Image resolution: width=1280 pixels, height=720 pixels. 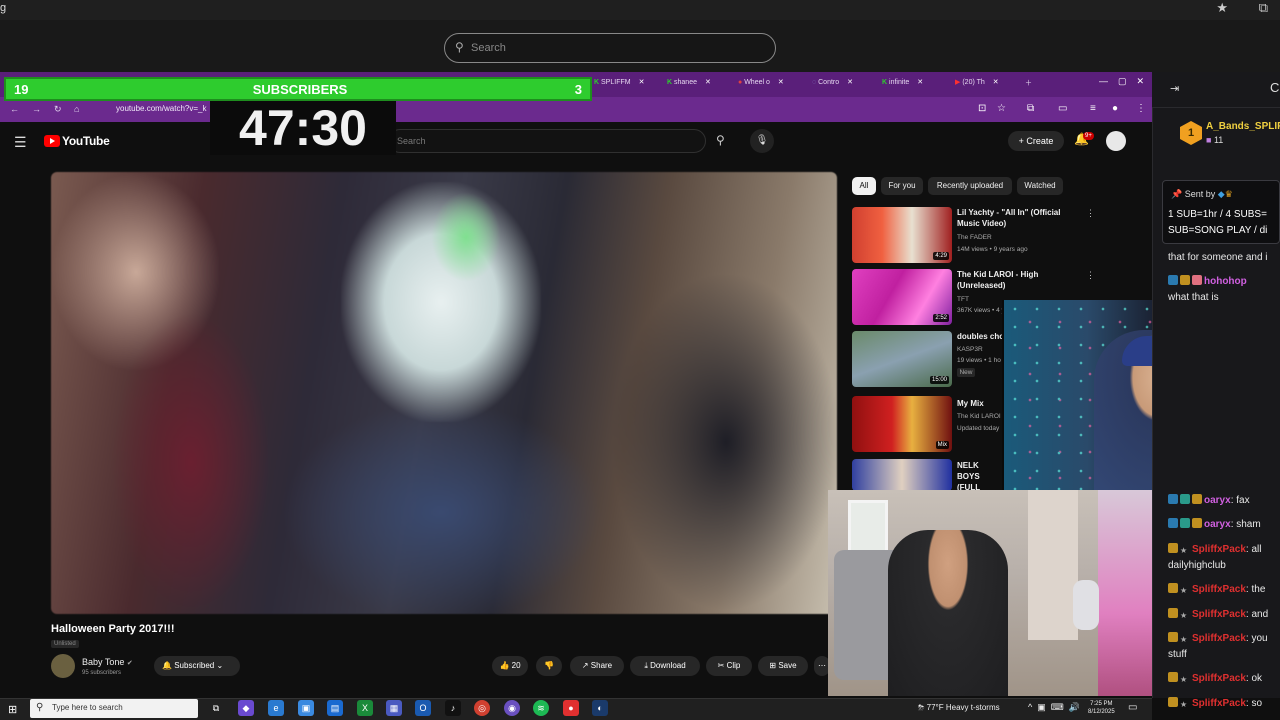 What do you see at coordinates (36, 109) in the screenshot?
I see `forward-icon: →` at bounding box center [36, 109].